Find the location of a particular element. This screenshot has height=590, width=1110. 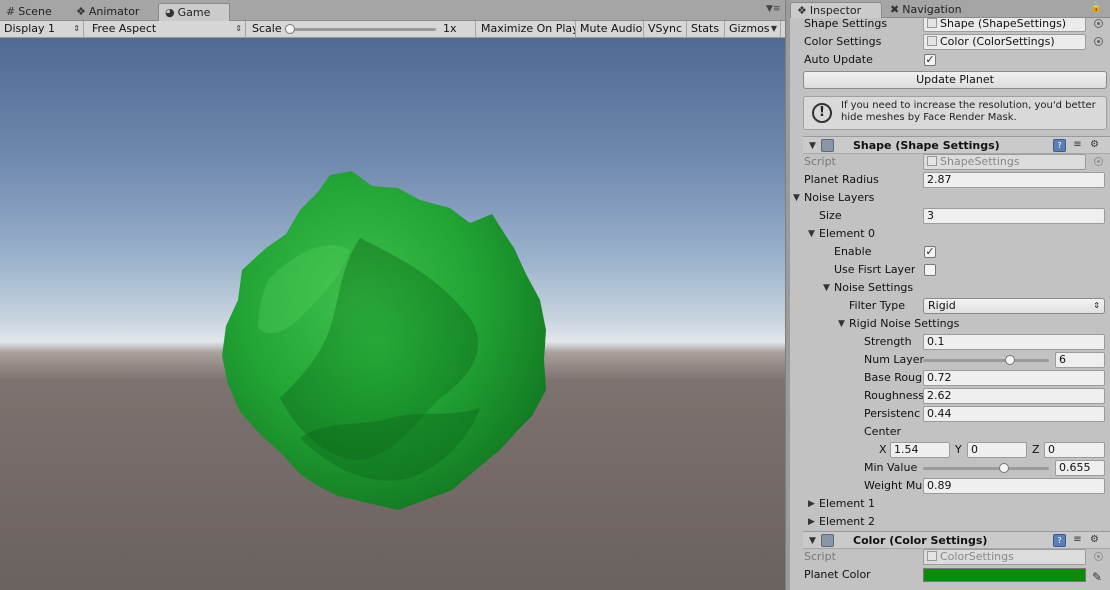

tab-menu-icon: ▼≡ is located at coordinates (773, 9).